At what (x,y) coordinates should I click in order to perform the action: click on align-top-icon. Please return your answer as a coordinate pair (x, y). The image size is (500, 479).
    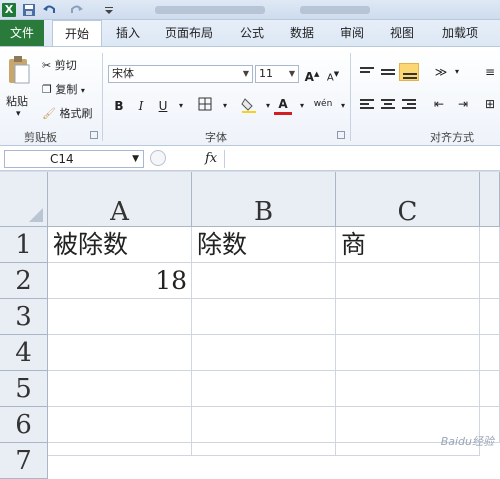
    Looking at the image, I should click on (367, 72).